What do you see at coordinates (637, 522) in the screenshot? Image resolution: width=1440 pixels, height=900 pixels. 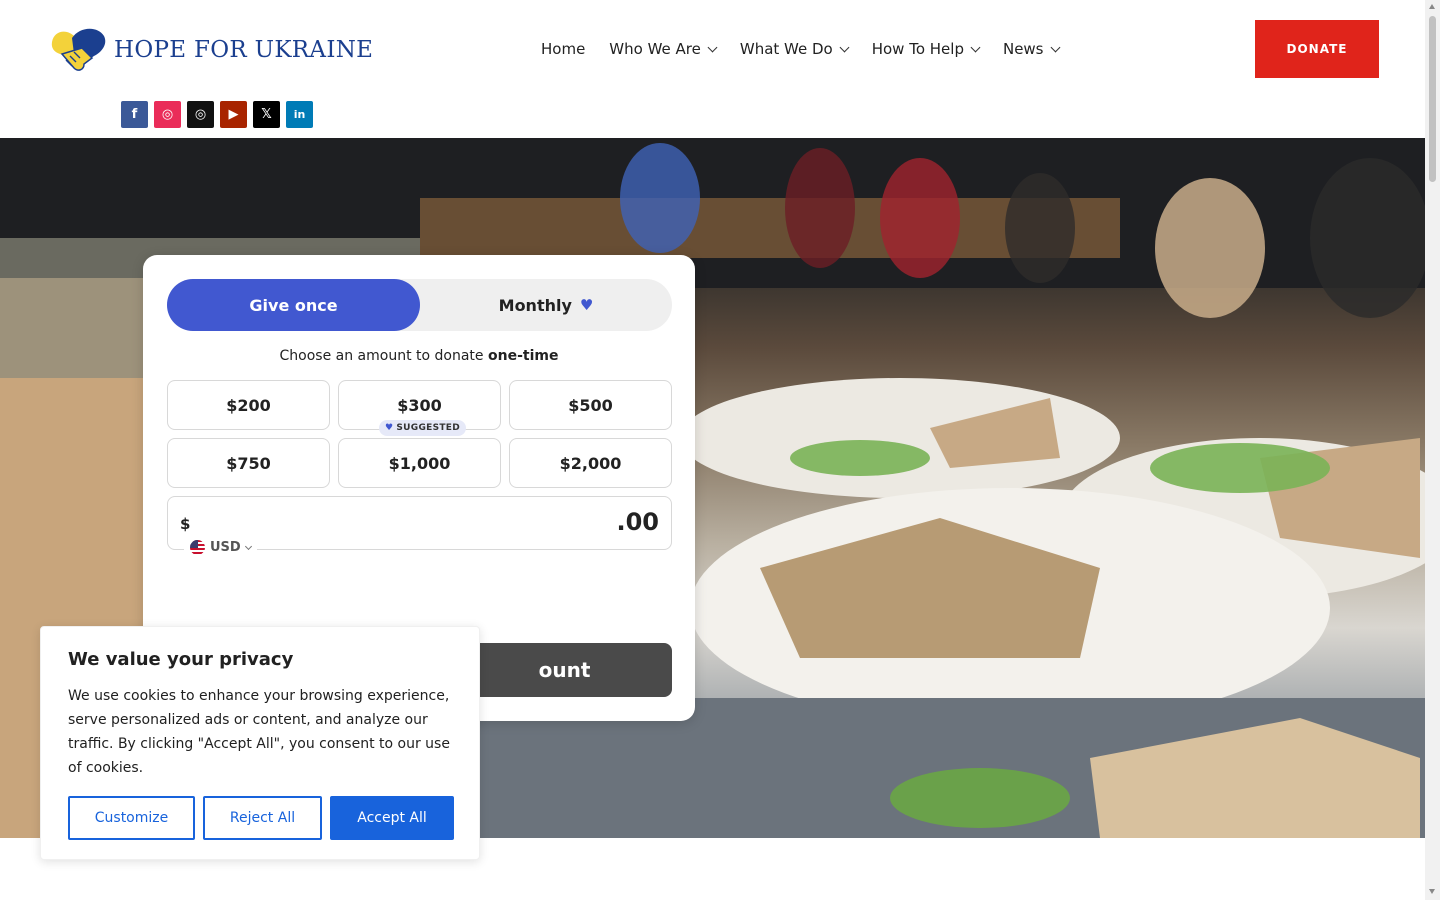 I see `custom-amount-value: .00` at bounding box center [637, 522].